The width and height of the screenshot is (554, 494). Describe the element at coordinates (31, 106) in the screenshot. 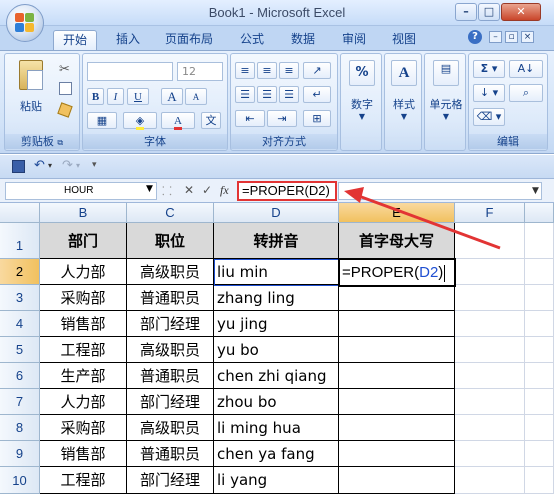

I see `paste-label: 粘贴` at that location.